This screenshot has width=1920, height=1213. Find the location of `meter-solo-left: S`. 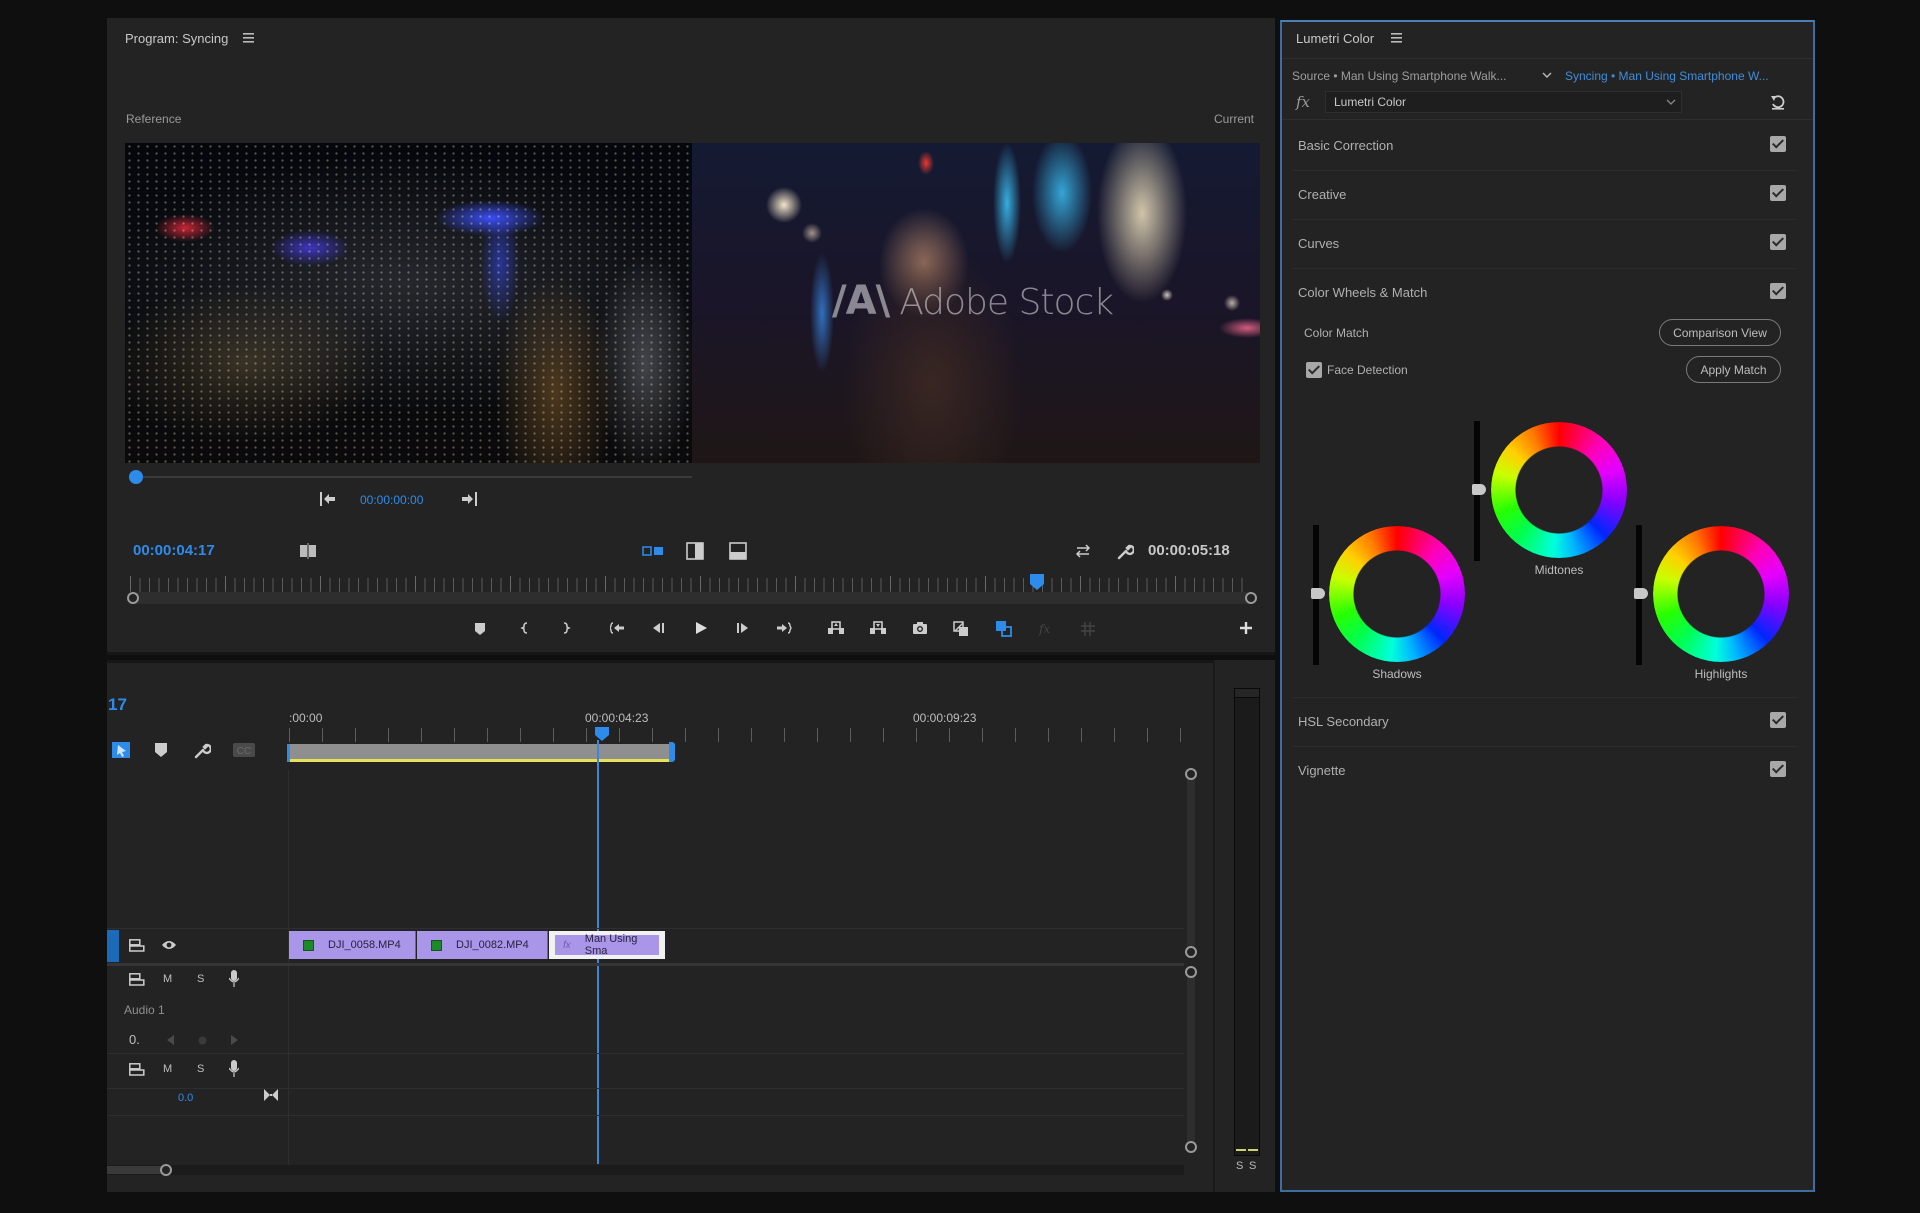

meter-solo-left: S is located at coordinates (1239, 1166).